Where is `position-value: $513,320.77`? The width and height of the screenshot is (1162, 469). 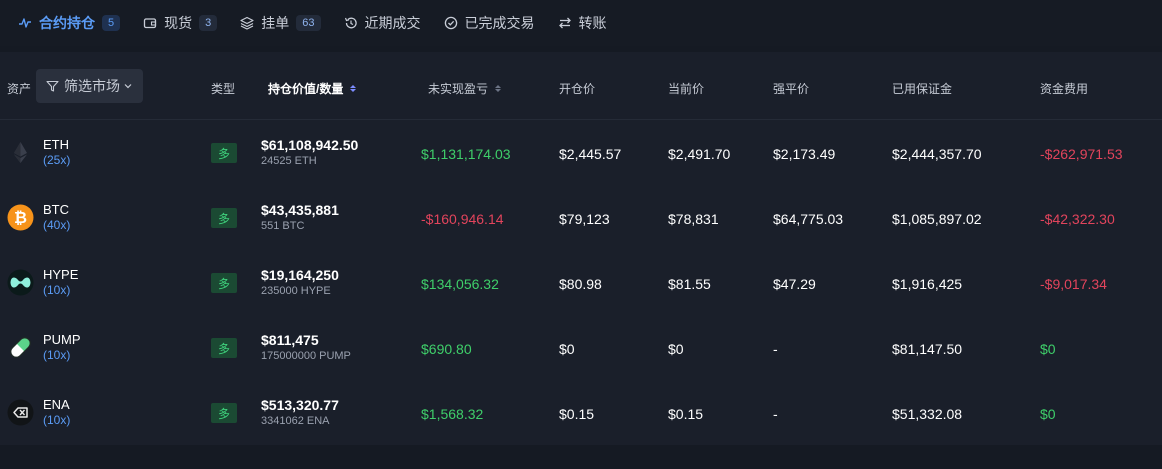 position-value: $513,320.77 is located at coordinates (300, 405).